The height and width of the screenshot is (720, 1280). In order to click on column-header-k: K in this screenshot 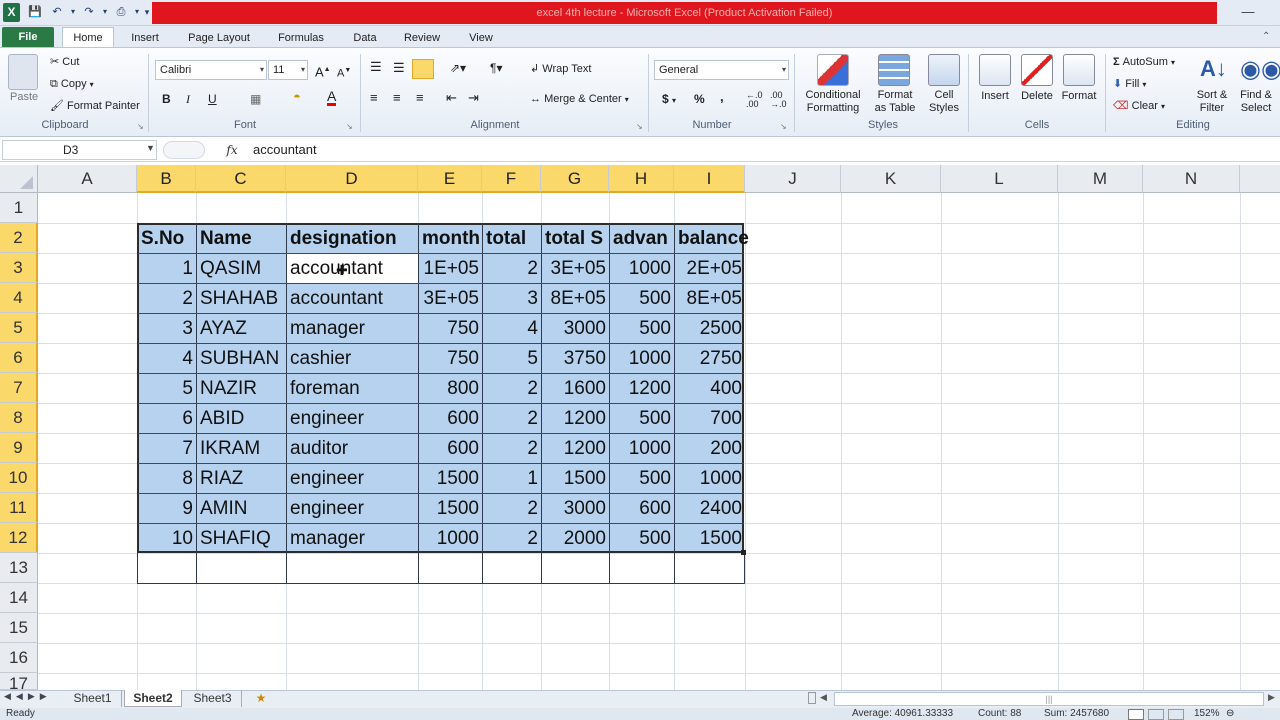, I will do `click(891, 179)`.